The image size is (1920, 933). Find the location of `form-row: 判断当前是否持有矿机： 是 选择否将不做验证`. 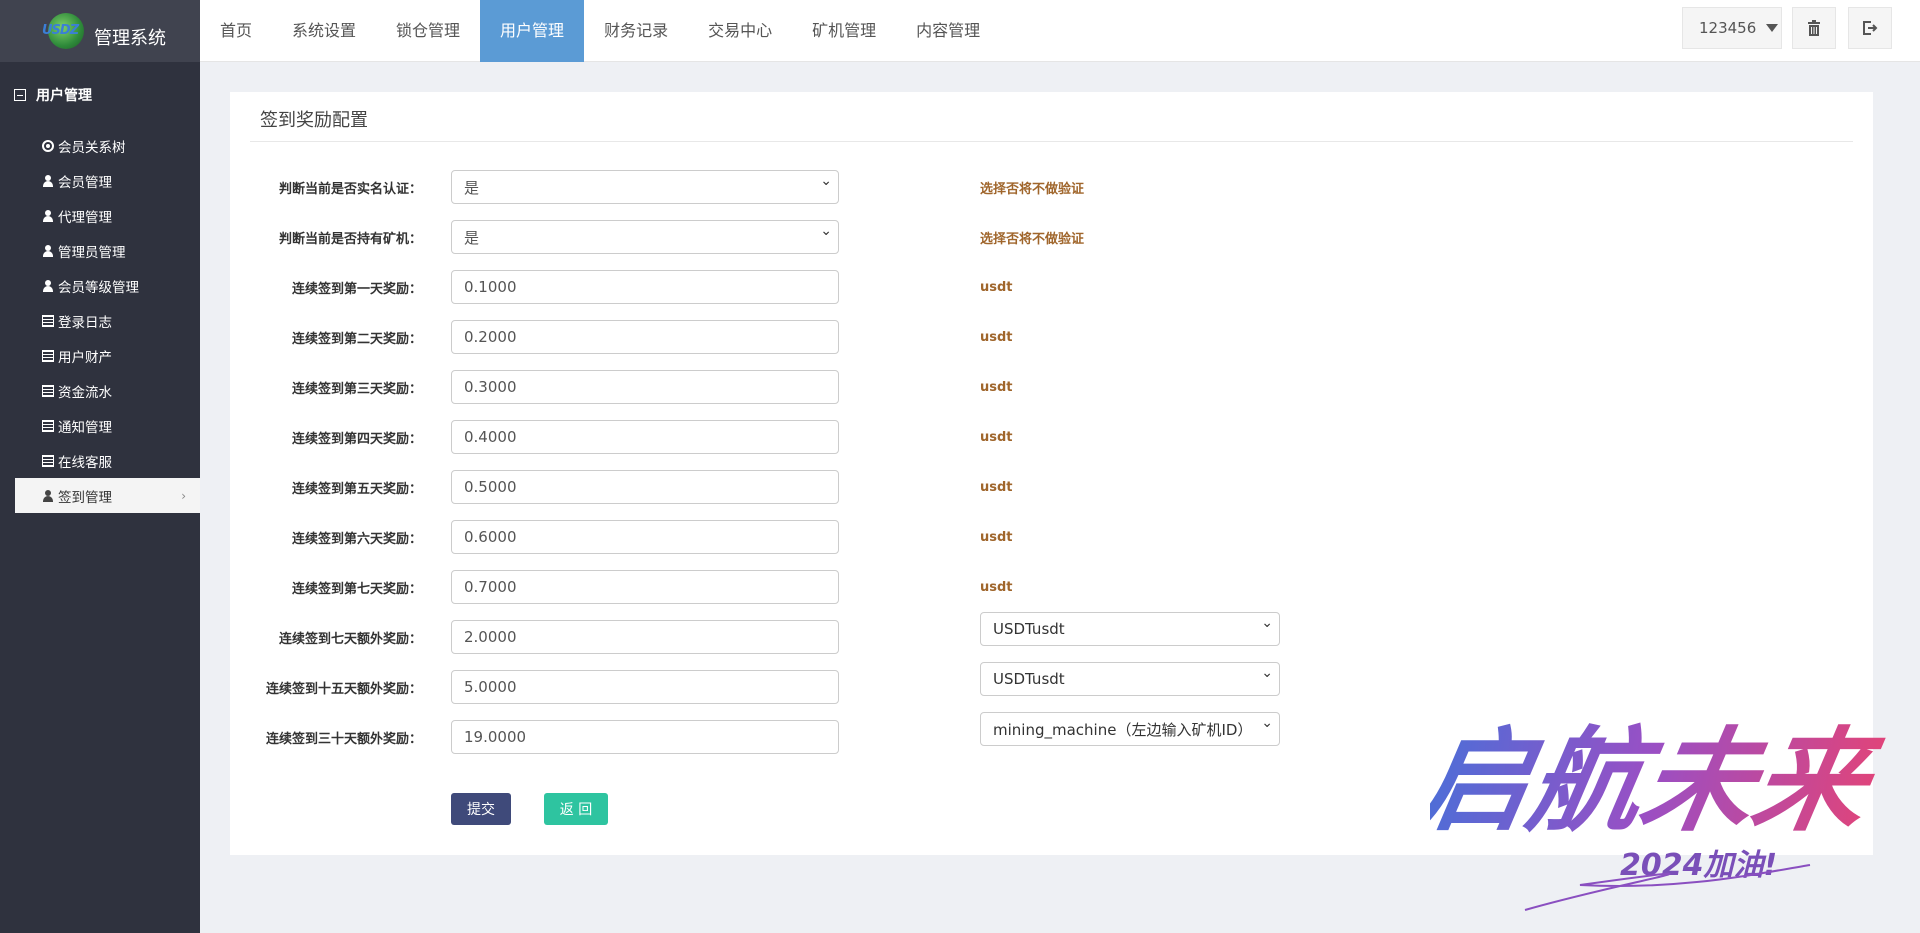

form-row: 判断当前是否持有矿机： 是 选择否将不做验证 is located at coordinates (657, 237).